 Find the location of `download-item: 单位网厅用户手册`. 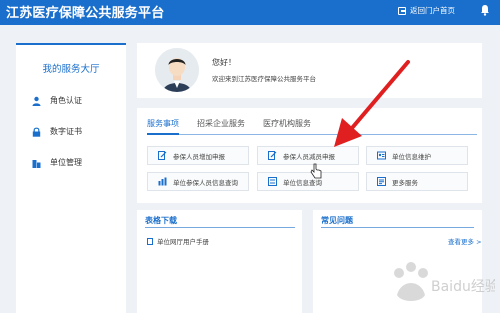

download-item: 单位网厅用户手册 is located at coordinates (178, 241).